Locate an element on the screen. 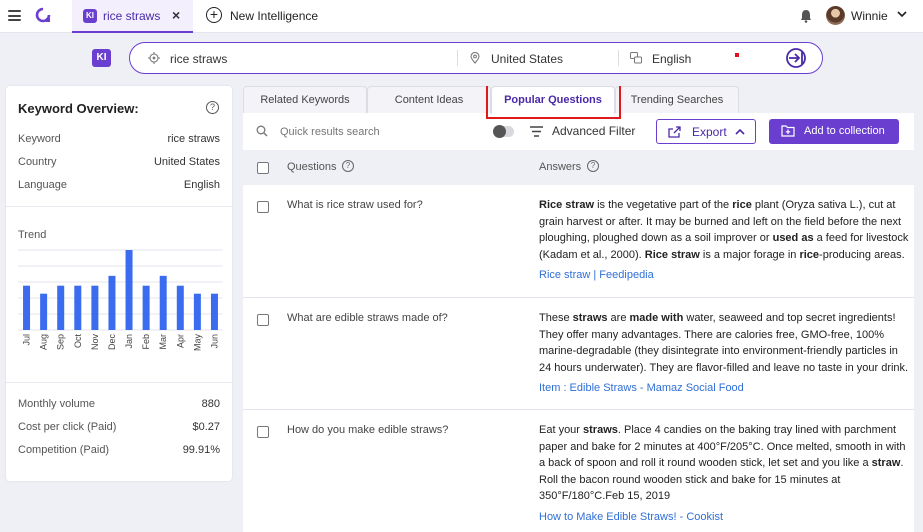 Image resolution: width=923 pixels, height=532 pixels. chevron-down-icon is located at coordinates (902, 14).